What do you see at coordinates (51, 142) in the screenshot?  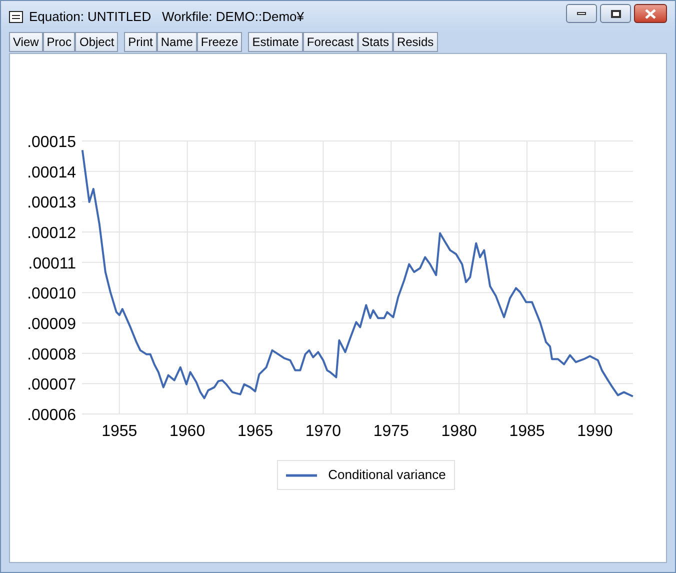 I see `y-tick-label: .00015` at bounding box center [51, 142].